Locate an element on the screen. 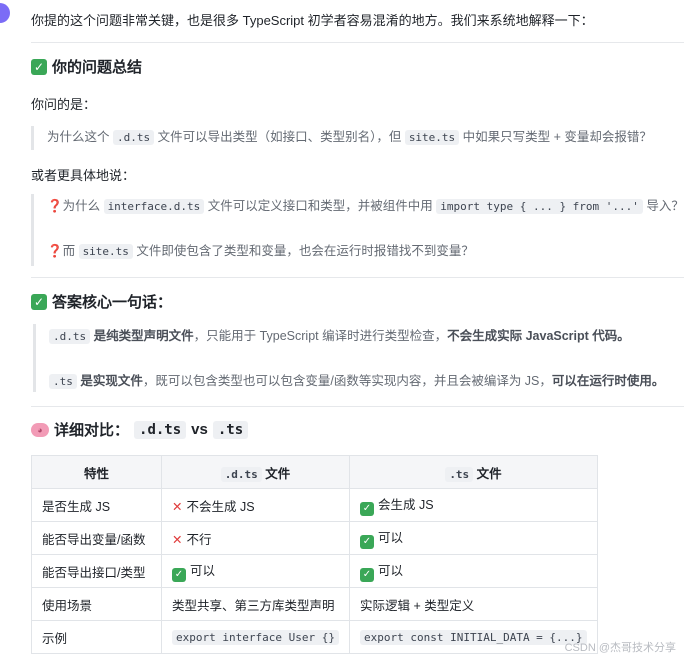  row-feature: 能否导出接口/类型 is located at coordinates (96, 571).